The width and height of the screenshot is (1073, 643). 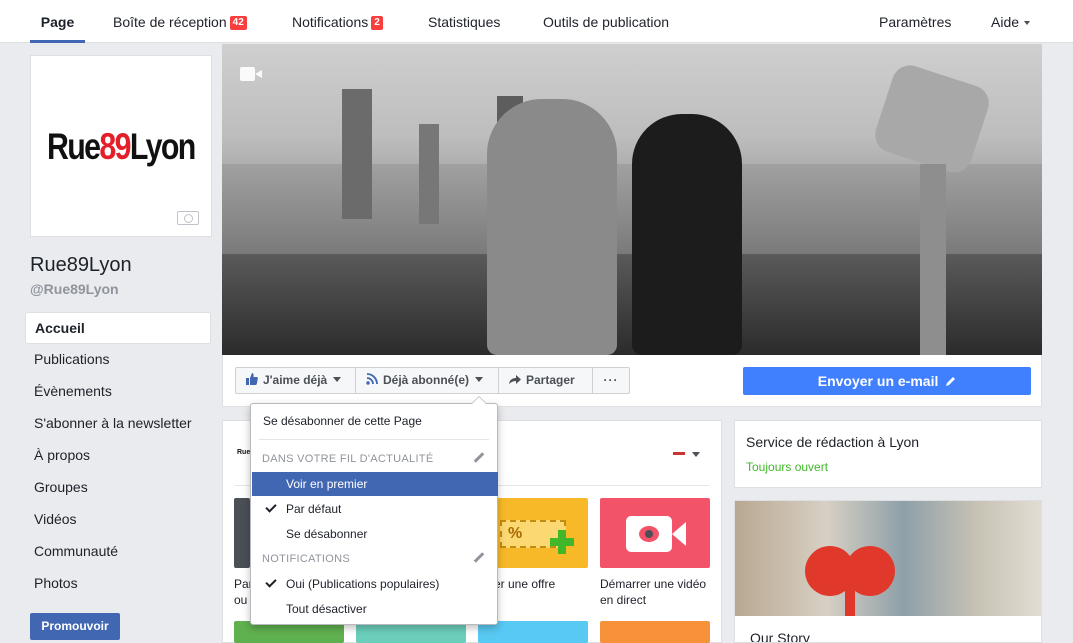 I want to click on sidebar-item-photos: Photos, so click(x=118, y=584).